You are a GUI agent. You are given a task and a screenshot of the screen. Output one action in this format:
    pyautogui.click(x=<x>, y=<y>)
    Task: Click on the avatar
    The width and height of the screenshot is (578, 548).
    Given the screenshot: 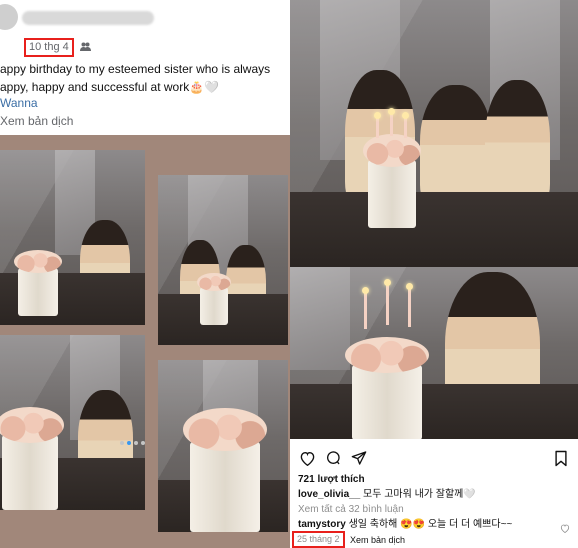 What is the action you would take?
    pyautogui.click(x=9, y=17)
    